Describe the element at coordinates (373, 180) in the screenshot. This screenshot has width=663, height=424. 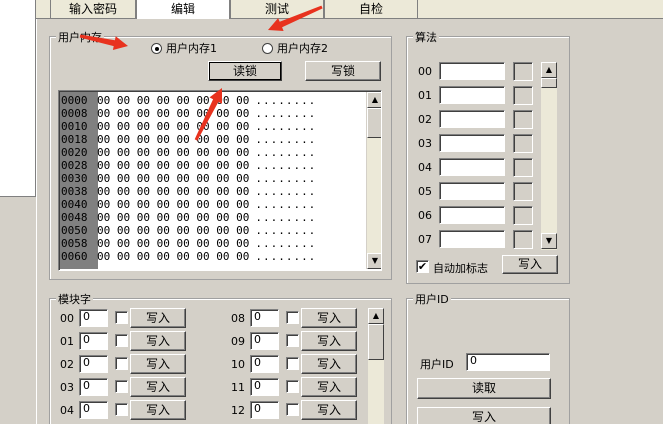
I see `memory-scrollbar: ▲ ▼` at that location.